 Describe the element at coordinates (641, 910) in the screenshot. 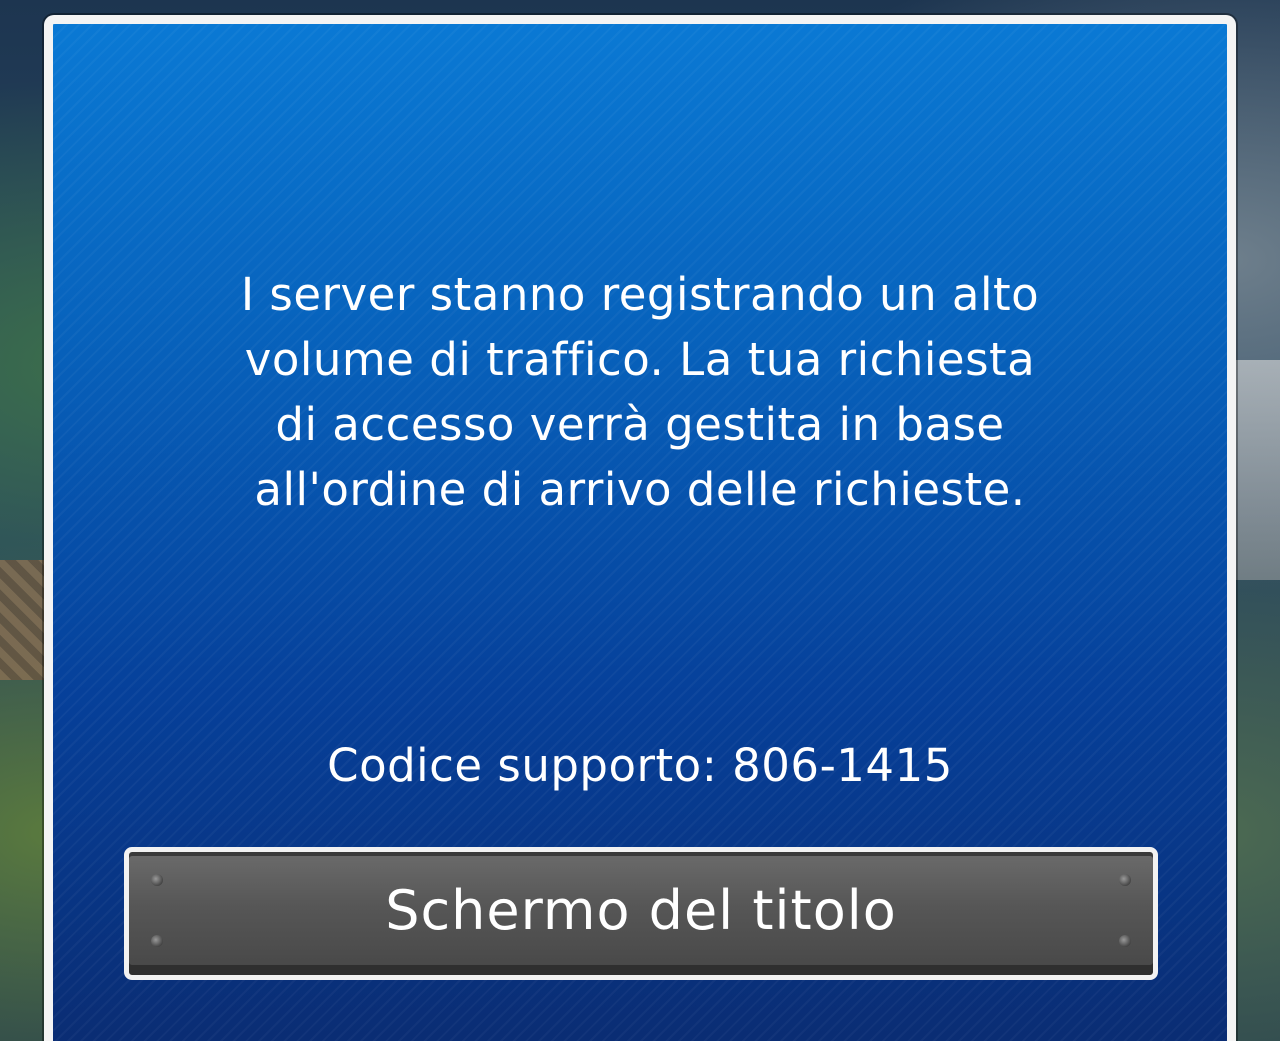

I see `title-screen-button-label: Schermo del titolo` at that location.